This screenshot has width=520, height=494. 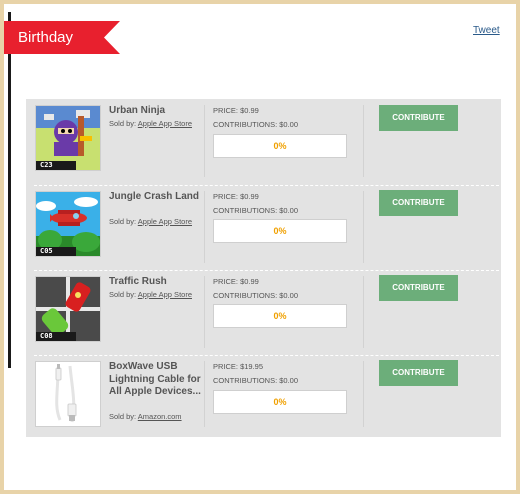 I want to click on item-price: PRICE: $19.95, so click(x=238, y=366).